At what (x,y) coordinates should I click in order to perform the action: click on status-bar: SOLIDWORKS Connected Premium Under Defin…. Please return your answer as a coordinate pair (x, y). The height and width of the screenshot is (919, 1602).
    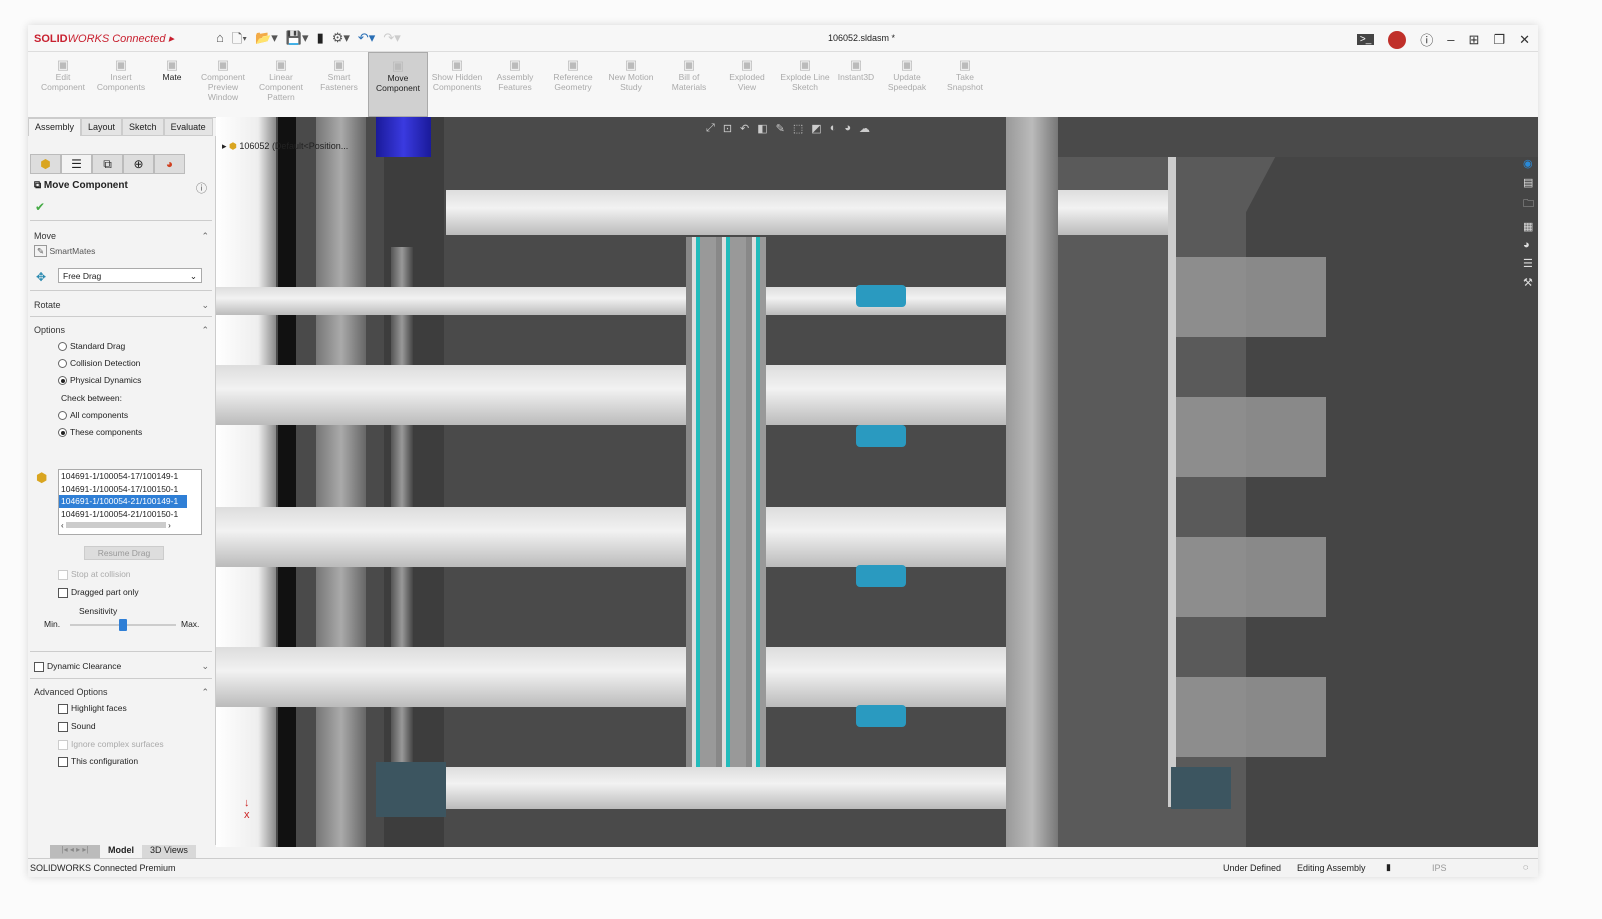
    Looking at the image, I should click on (783, 867).